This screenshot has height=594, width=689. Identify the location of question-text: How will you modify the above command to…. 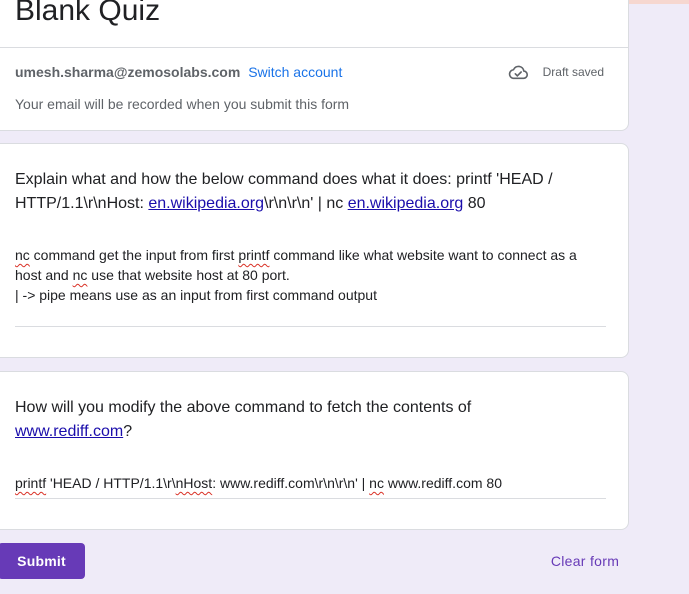
(302, 420).